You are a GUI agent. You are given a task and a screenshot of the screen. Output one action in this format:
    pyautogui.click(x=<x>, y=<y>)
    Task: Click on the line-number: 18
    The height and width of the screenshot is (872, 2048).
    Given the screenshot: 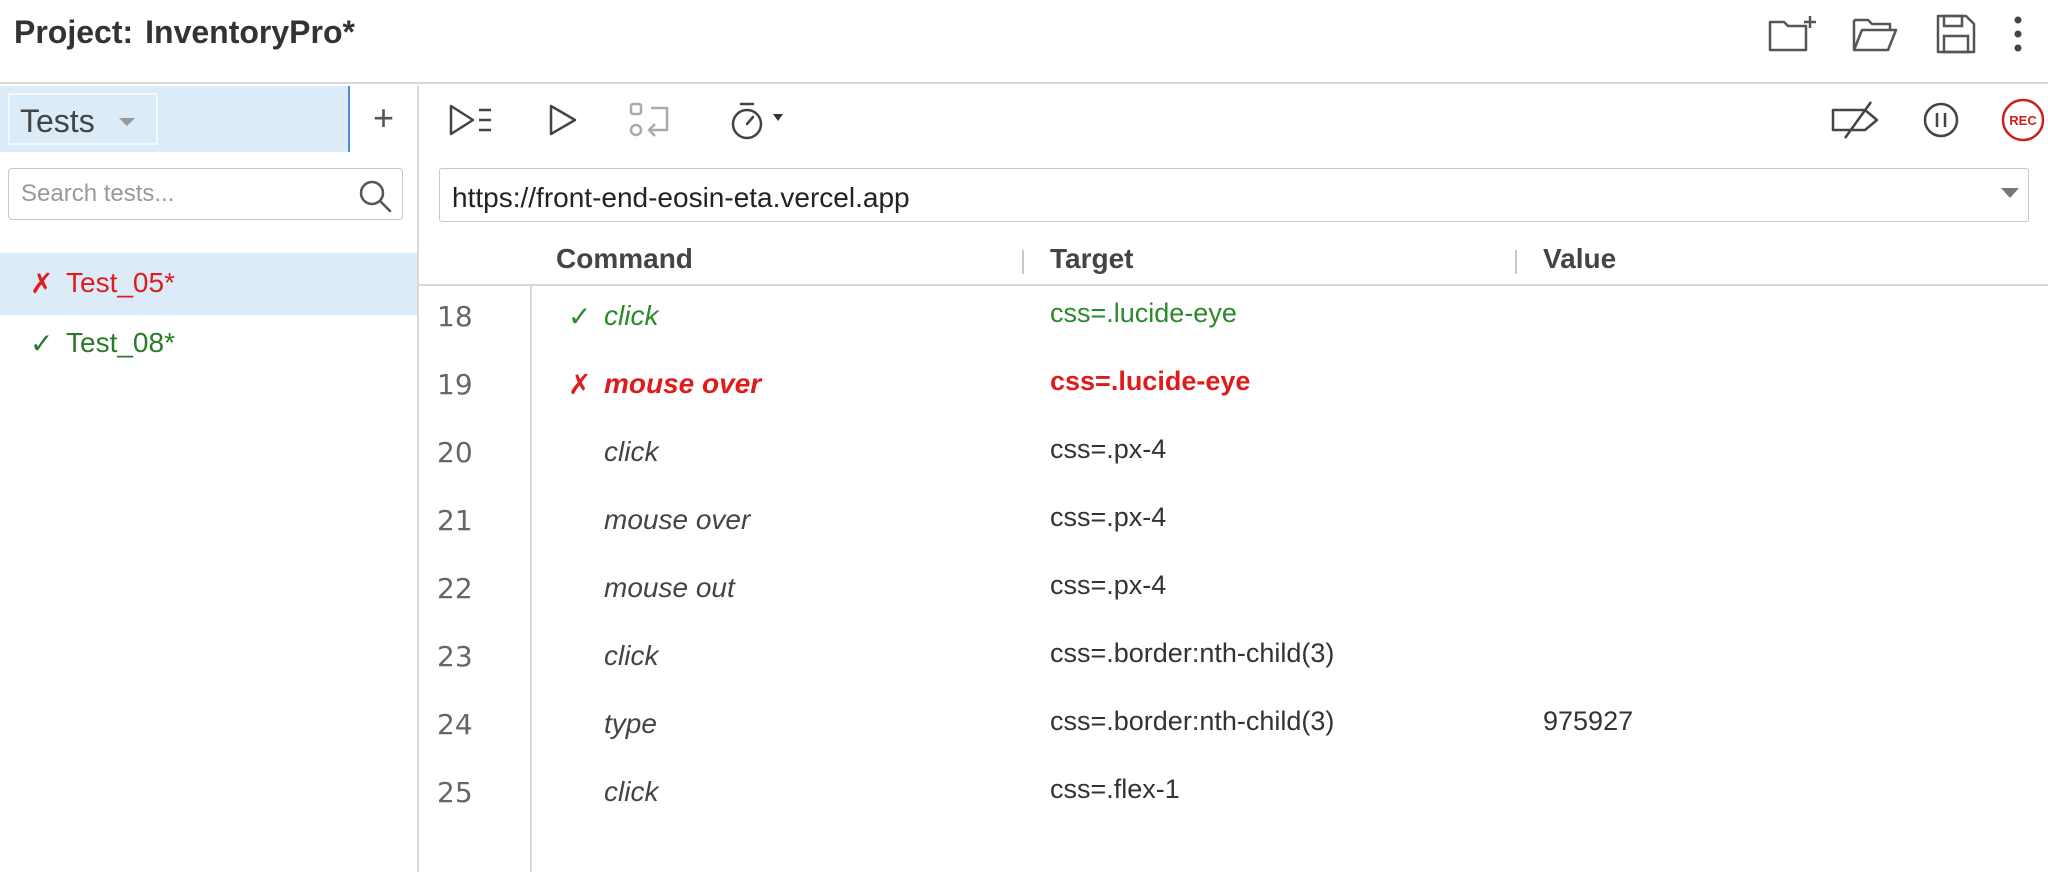 What is the action you would take?
    pyautogui.click(x=455, y=316)
    